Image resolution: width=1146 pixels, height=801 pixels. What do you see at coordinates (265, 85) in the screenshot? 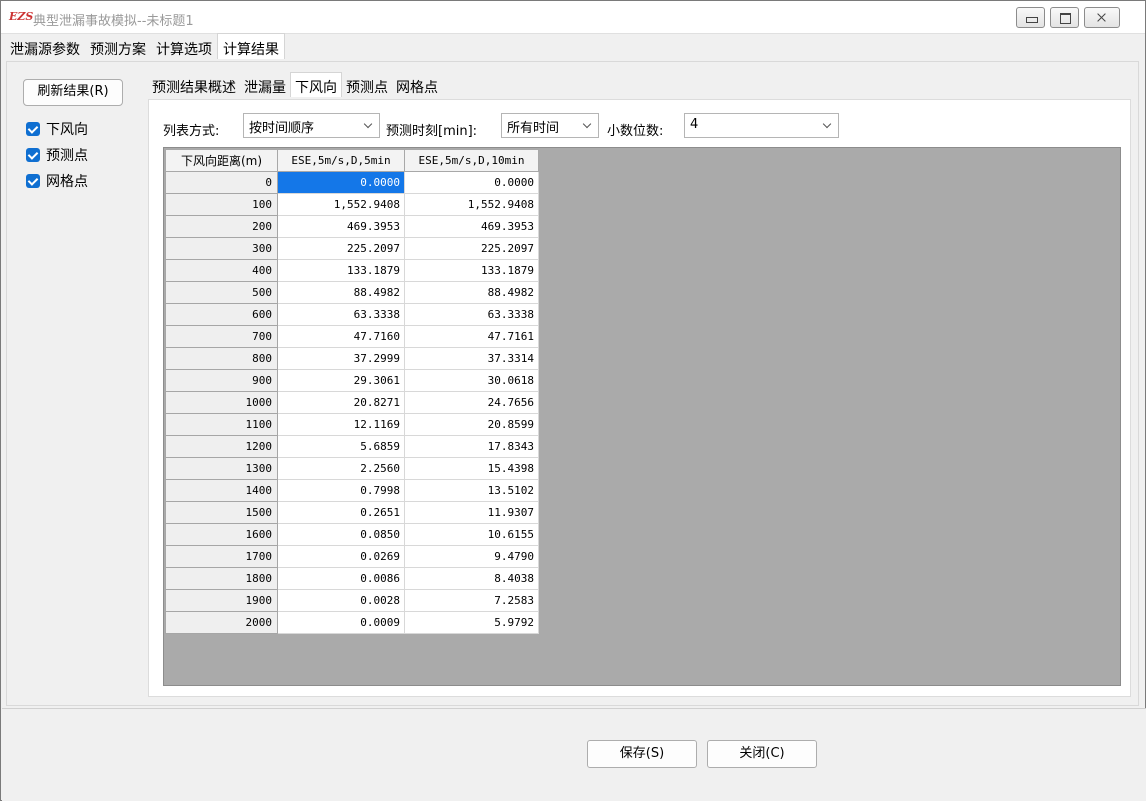
I see `tab-leak-amount: 泄漏量` at bounding box center [265, 85].